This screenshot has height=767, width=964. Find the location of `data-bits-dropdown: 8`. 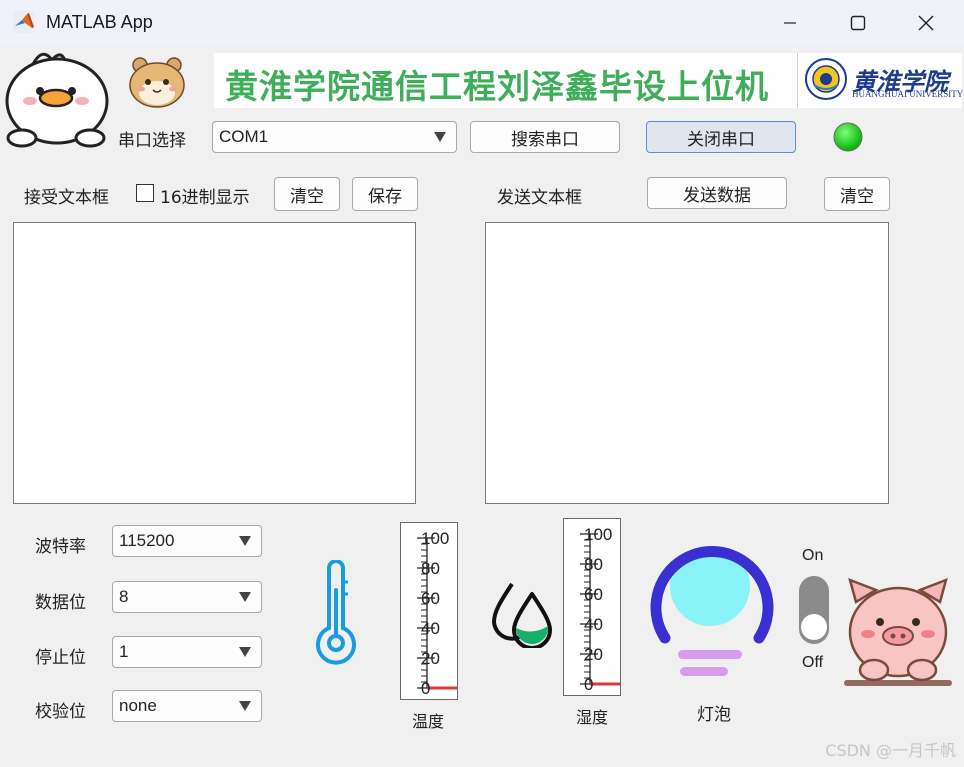

data-bits-dropdown: 8 is located at coordinates (187, 597).